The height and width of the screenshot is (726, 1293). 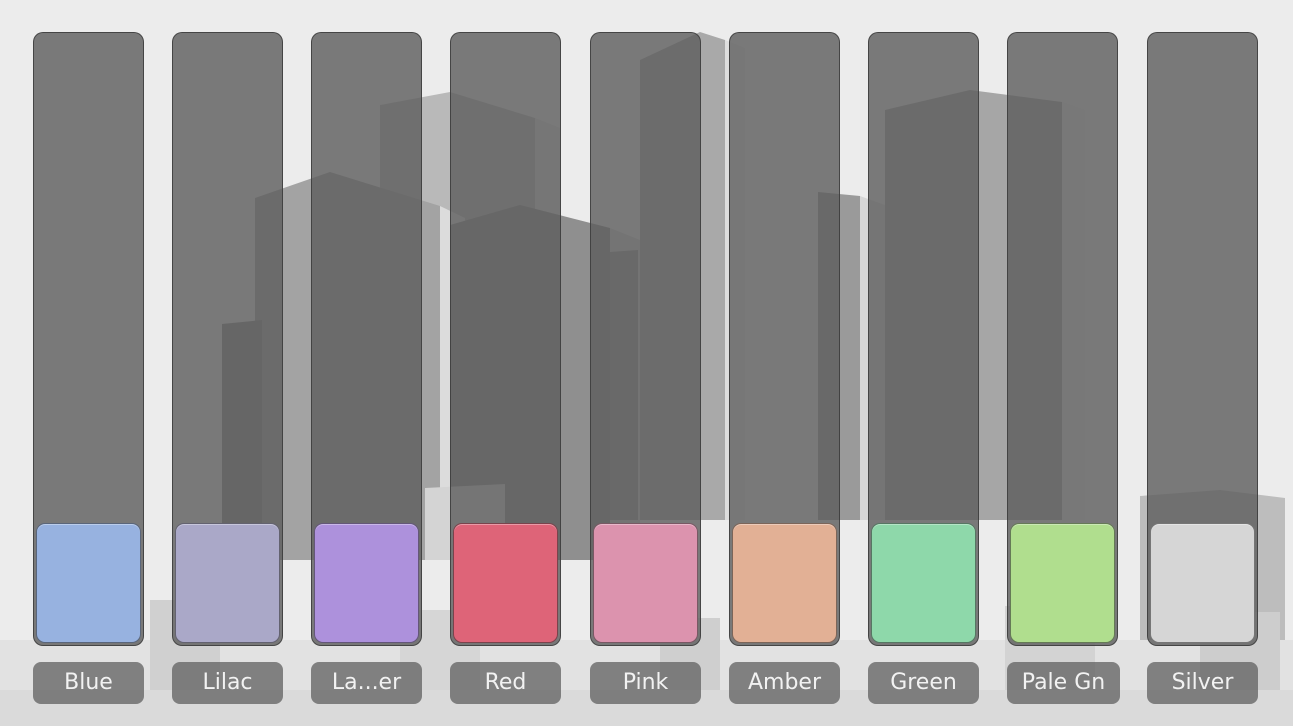 I want to click on color-strip-pink, so click(x=645, y=339).